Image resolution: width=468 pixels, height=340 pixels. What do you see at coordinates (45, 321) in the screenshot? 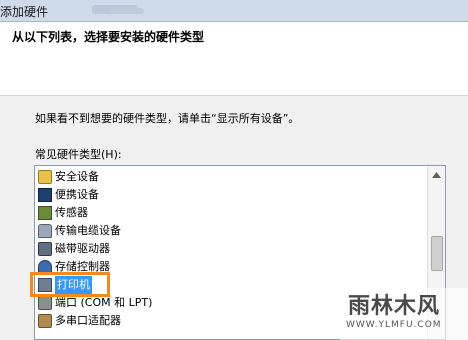
I see `multiport-adapter-icon` at bounding box center [45, 321].